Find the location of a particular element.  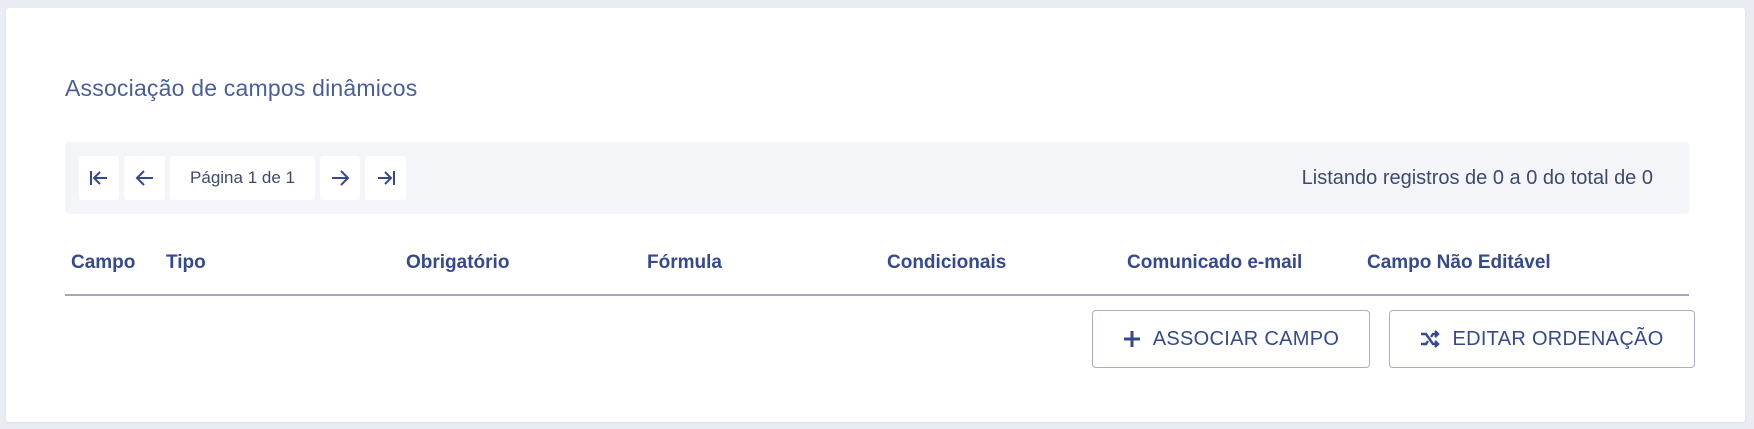

arrow-right-icon is located at coordinates (341, 178).